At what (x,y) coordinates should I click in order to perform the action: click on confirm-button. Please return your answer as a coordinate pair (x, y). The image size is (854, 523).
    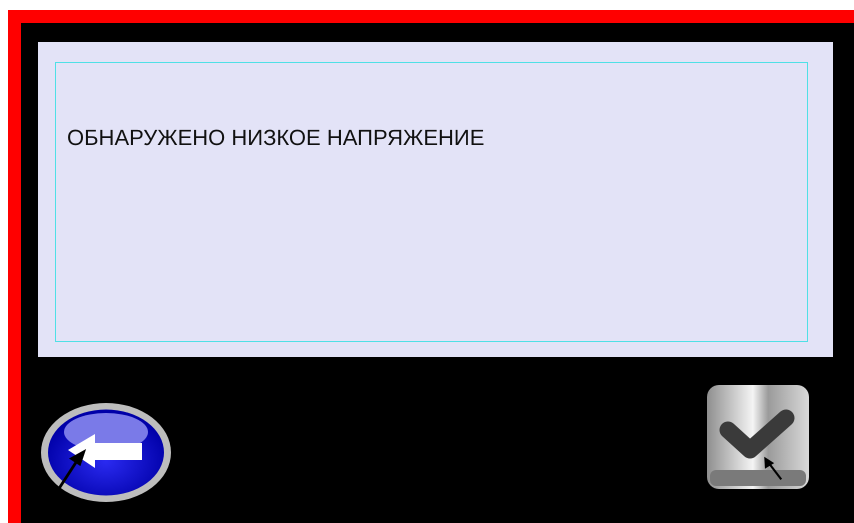
    Looking at the image, I should click on (758, 437).